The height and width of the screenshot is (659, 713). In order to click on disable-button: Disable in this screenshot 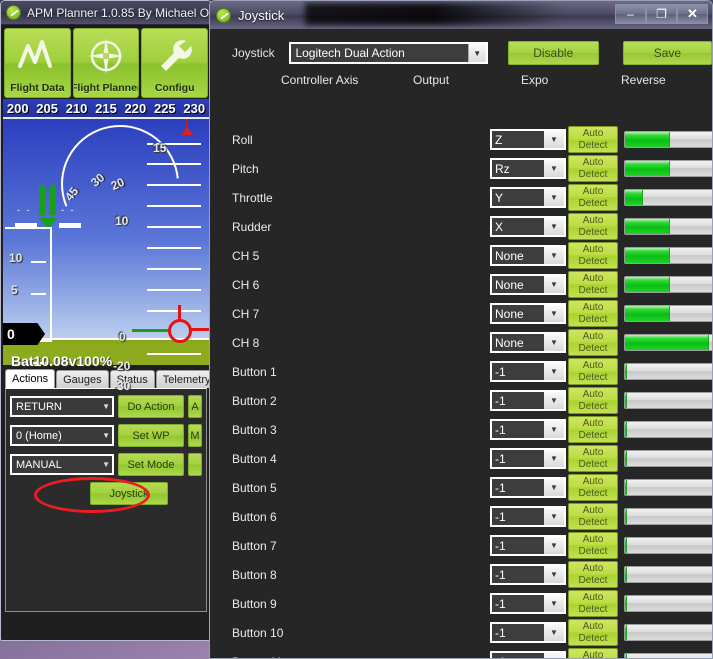, I will do `click(553, 53)`.